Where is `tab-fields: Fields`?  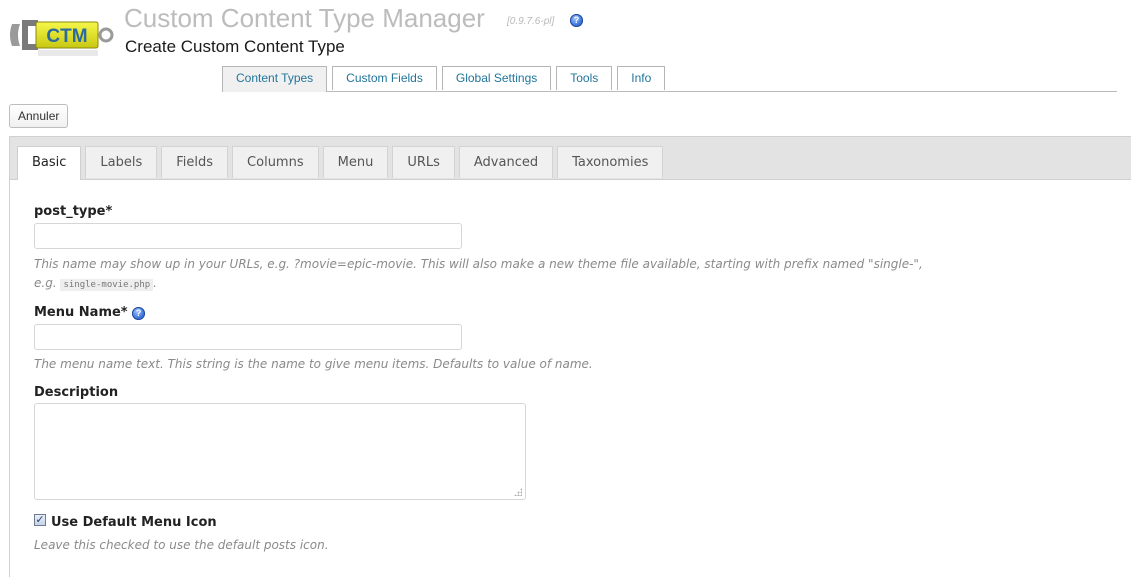 tab-fields: Fields is located at coordinates (195, 162).